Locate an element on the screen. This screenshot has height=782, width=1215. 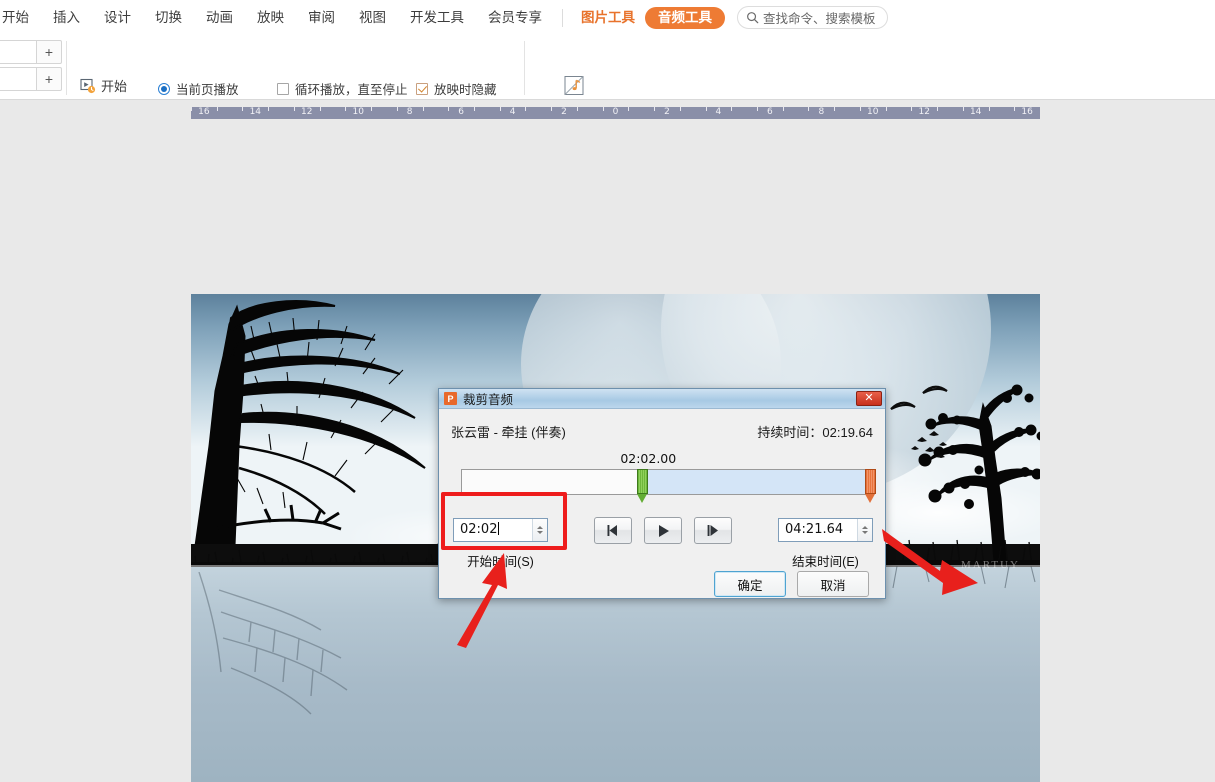
dialog-title-bar: P 裁剪音频 ✕ is located at coordinates (662, 399).